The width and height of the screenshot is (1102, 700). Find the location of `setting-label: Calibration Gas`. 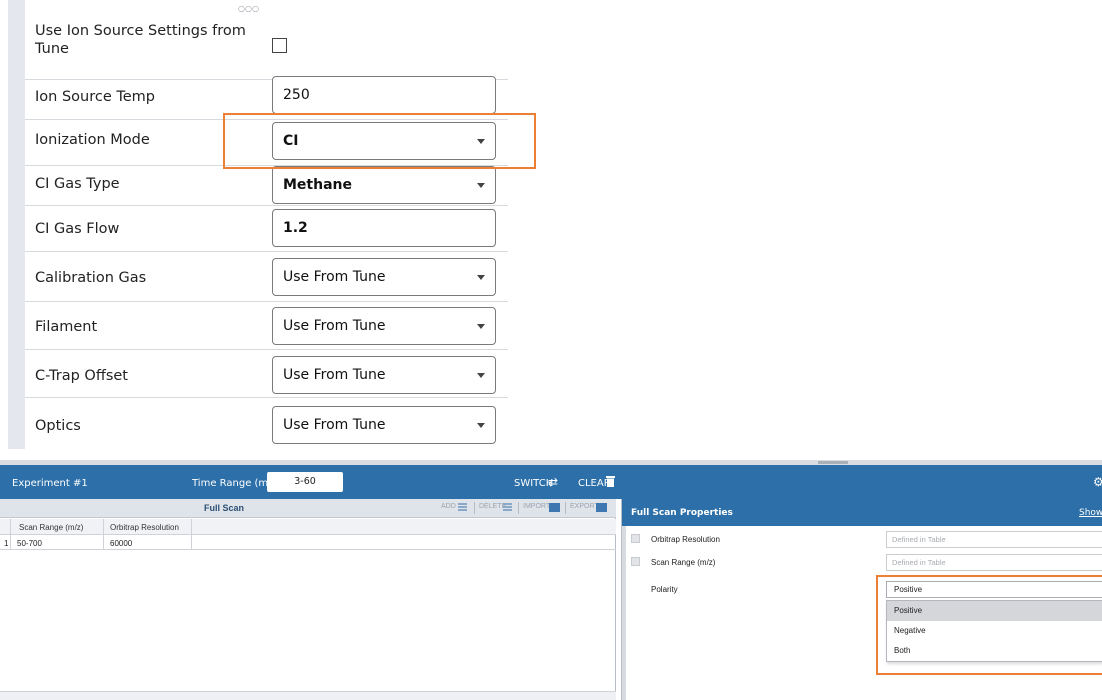

setting-label: Calibration Gas is located at coordinates (91, 278).